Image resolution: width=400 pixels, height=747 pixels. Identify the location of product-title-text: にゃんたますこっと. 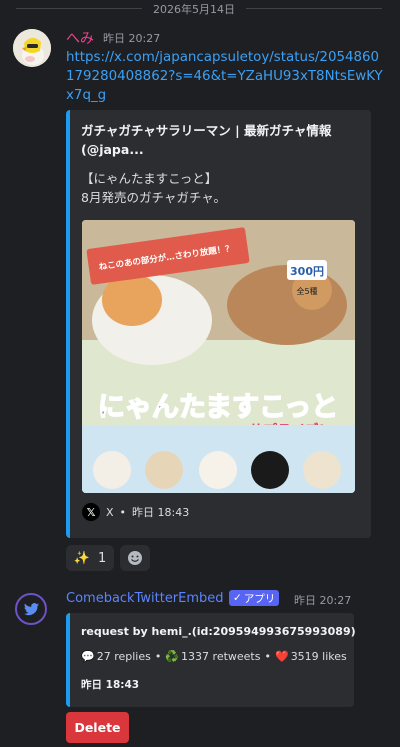
(218, 407).